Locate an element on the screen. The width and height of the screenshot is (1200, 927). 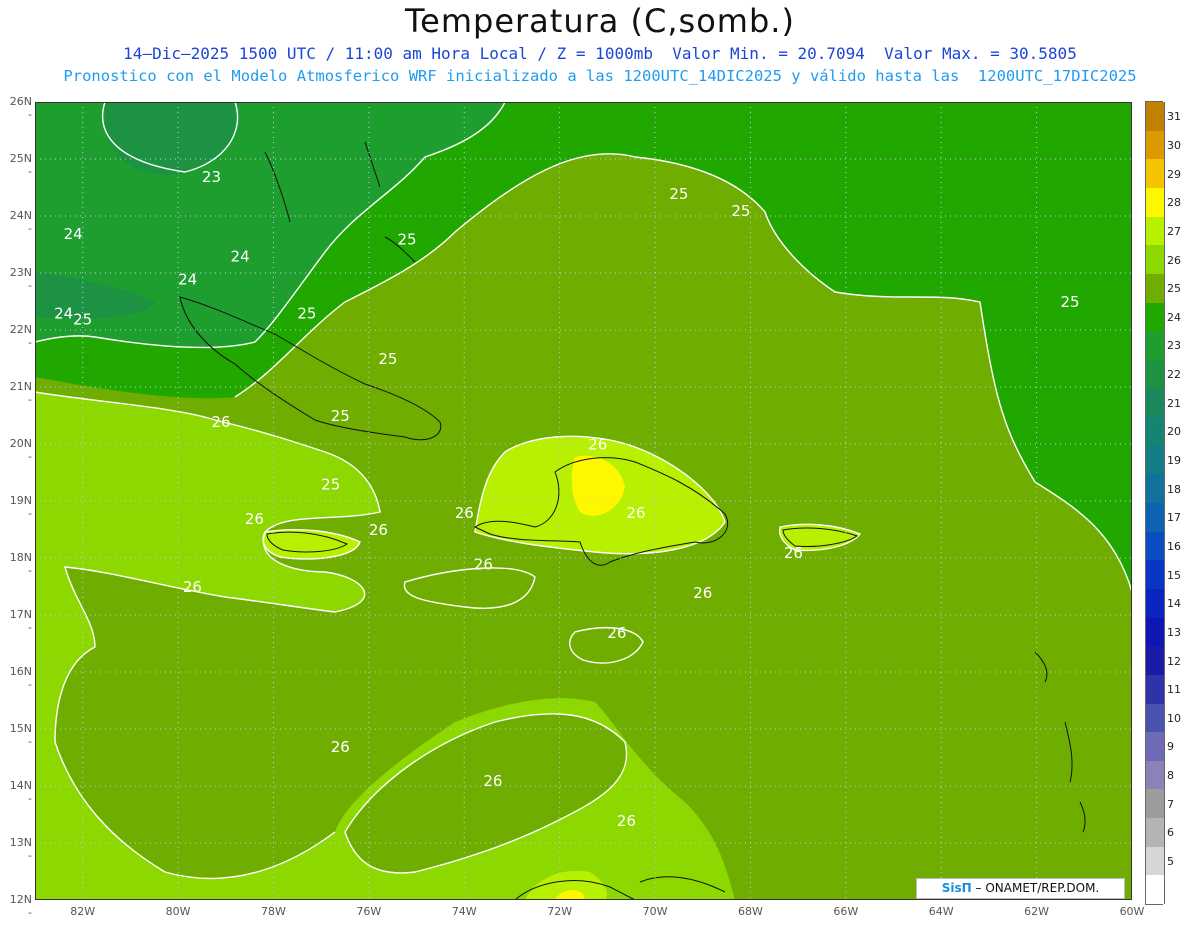
legend-label: 19 is located at coordinates (1174, 461).